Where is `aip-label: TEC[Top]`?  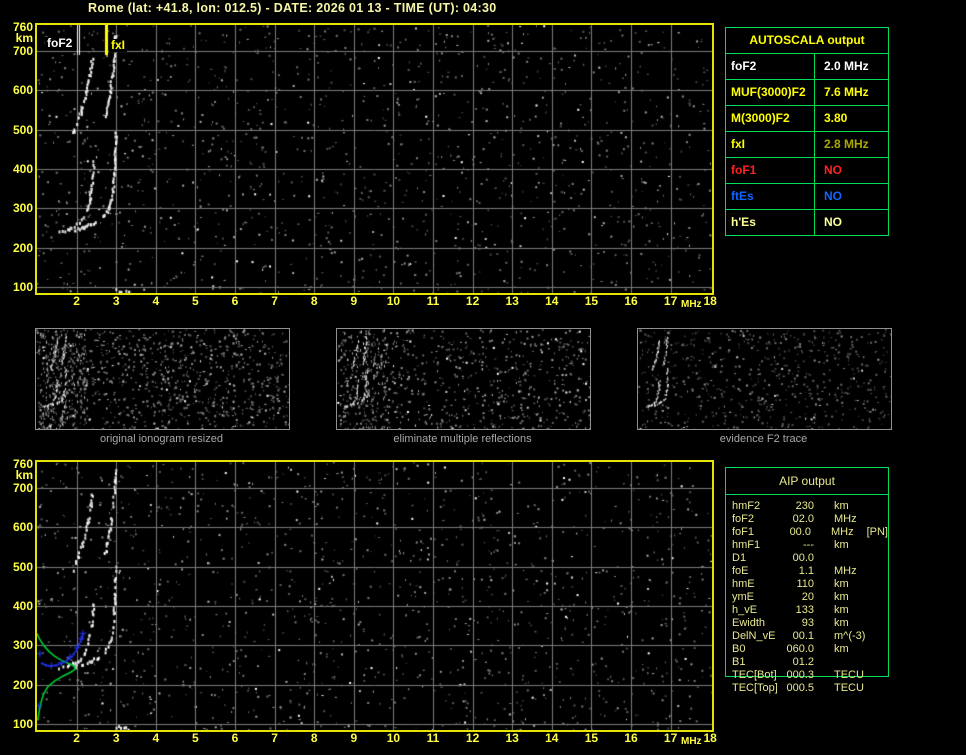
aip-label: TEC[Top] is located at coordinates (755, 688).